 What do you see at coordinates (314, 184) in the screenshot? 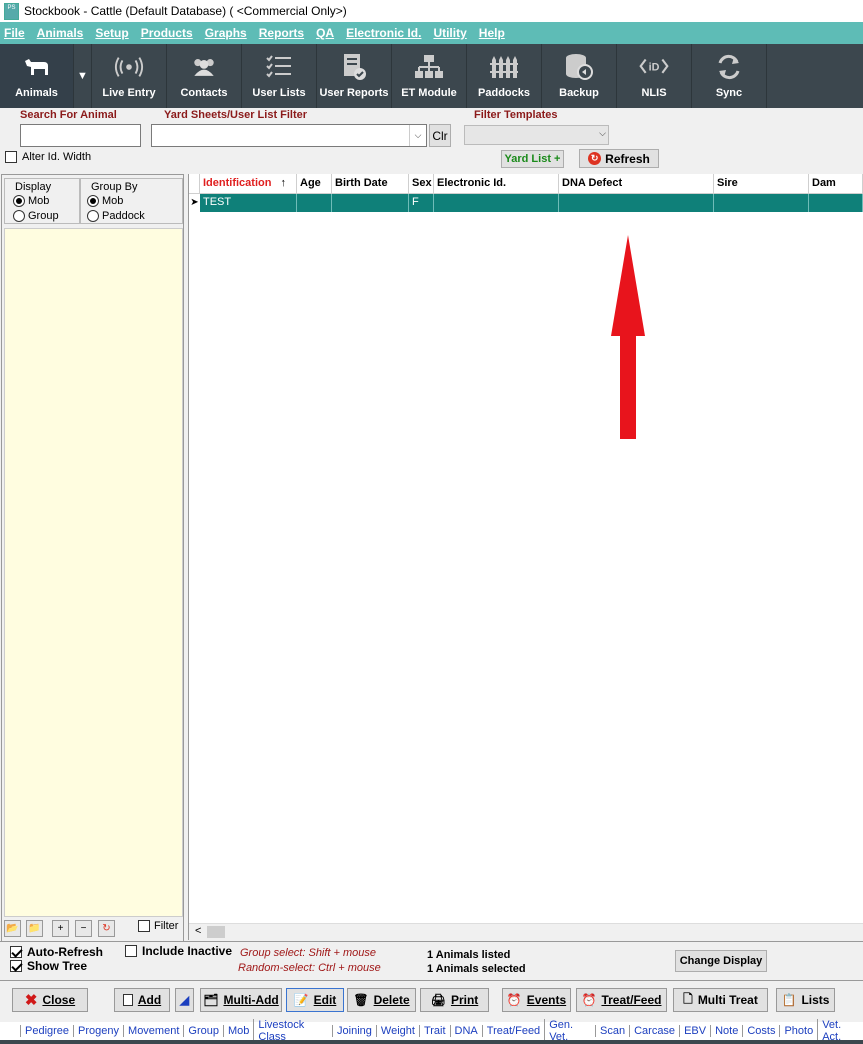
I see `col-age: Age` at bounding box center [314, 184].